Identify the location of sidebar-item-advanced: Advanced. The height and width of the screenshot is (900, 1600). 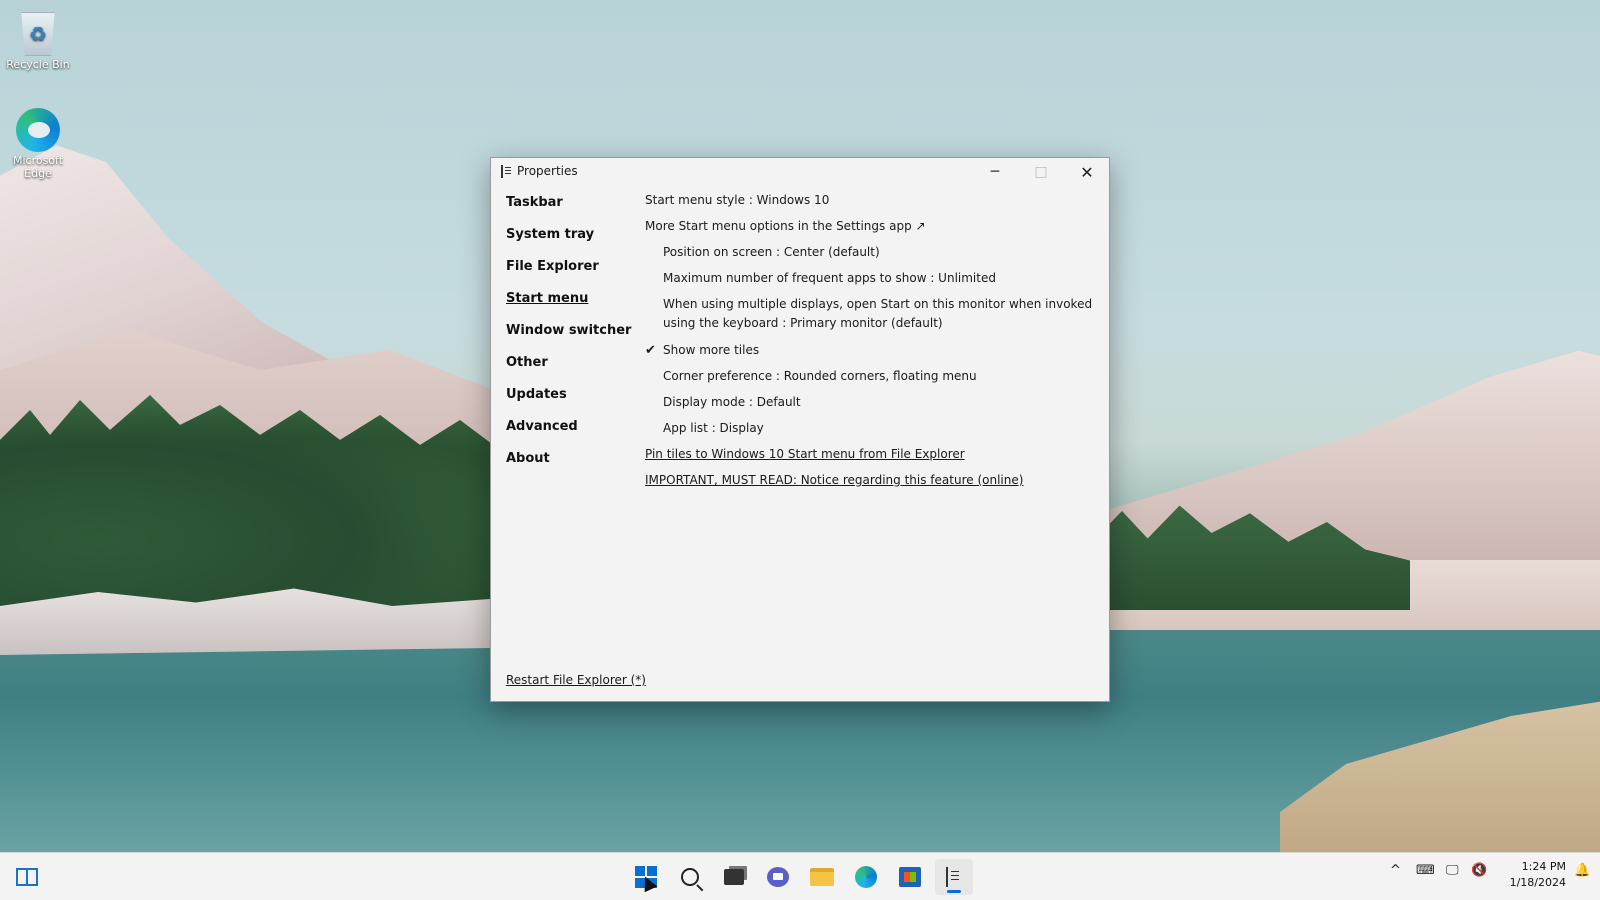
(571, 434).